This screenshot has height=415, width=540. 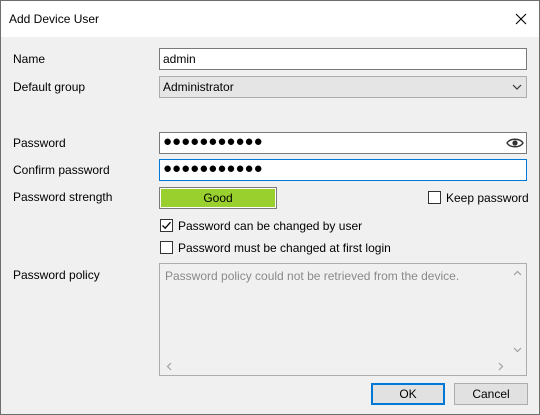 I want to click on cancel-button: Cancel, so click(x=491, y=394).